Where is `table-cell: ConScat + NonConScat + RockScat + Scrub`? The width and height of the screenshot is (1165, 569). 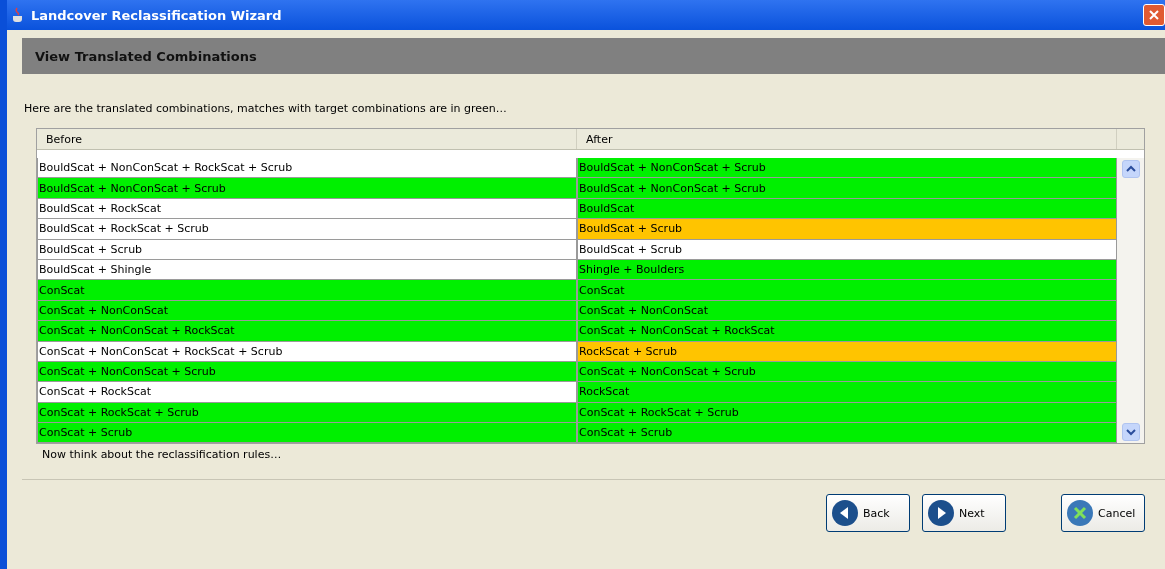
table-cell: ConScat + NonConScat + RockScat + Scrub is located at coordinates (307, 351).